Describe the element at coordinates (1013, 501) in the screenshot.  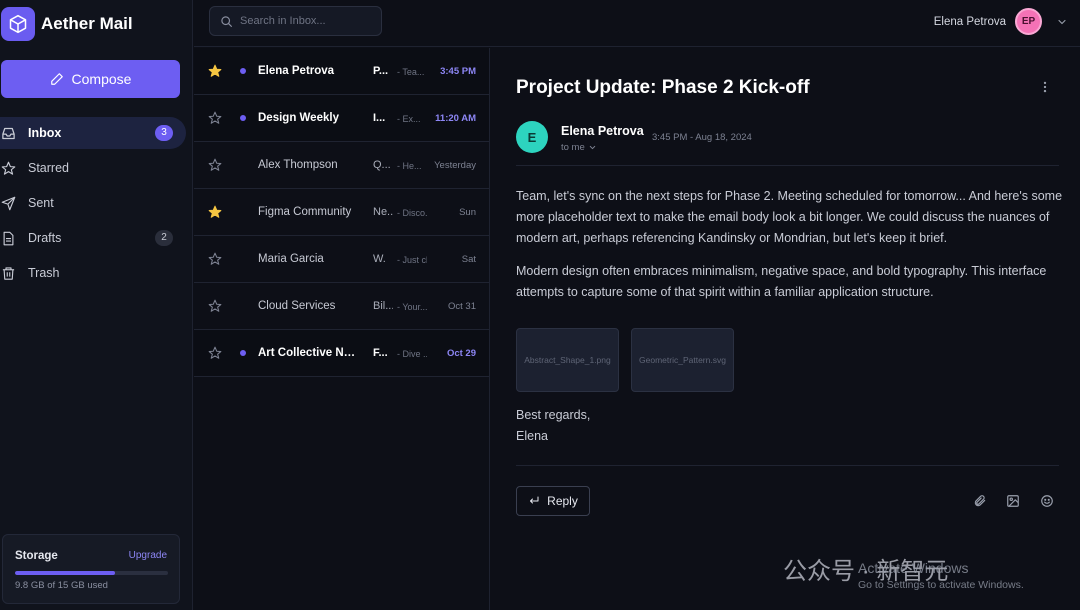
I see `image-icon` at that location.